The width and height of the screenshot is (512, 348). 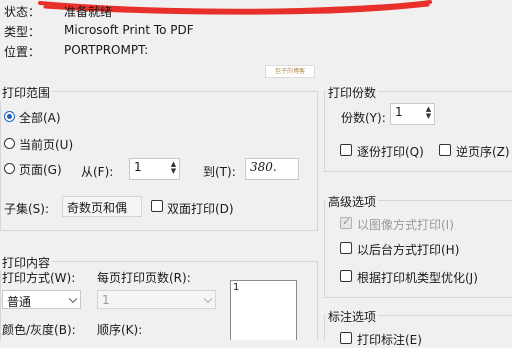 What do you see at coordinates (290, 71) in the screenshot?
I see `blog-watermark: 包子的博客` at bounding box center [290, 71].